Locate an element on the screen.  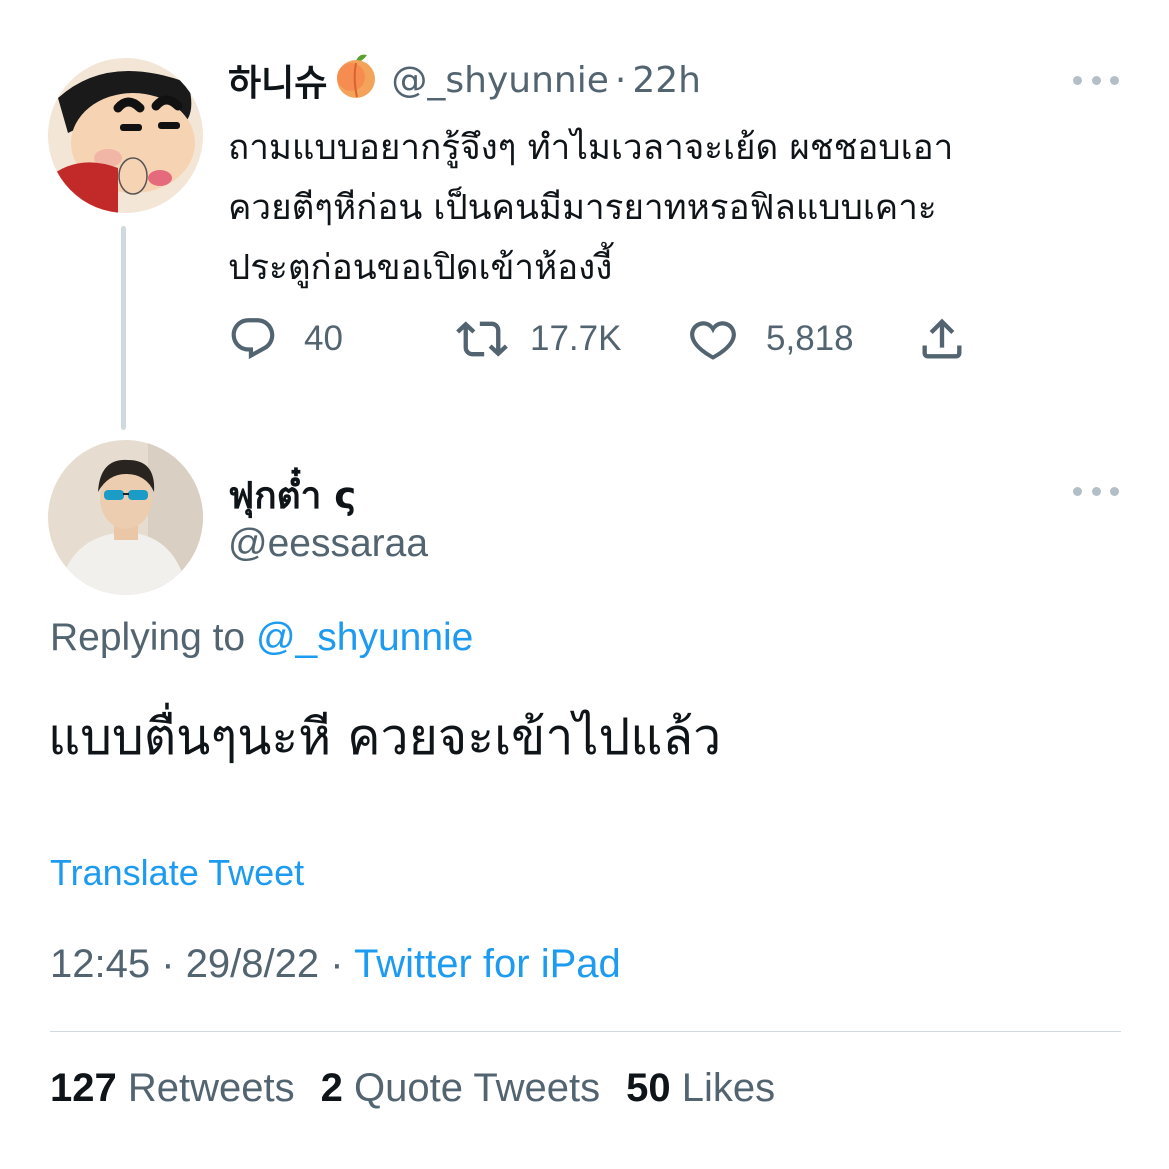
tweet-stats-bar: 127 Retweets 2 Quote Tweets 50 Likes is located at coordinates (412, 1088).